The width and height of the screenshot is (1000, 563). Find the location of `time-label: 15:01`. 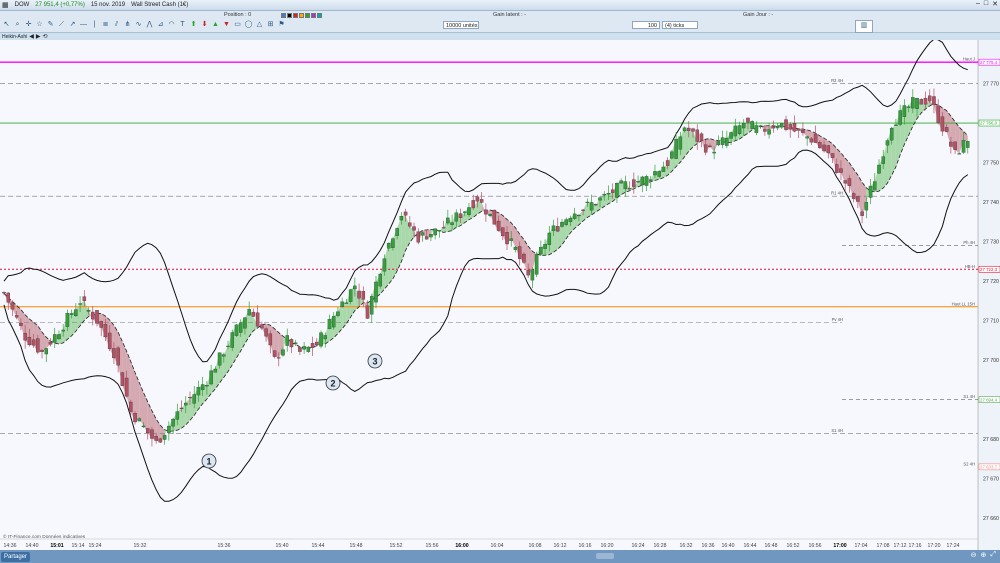

time-label: 15:01 is located at coordinates (56, 546).